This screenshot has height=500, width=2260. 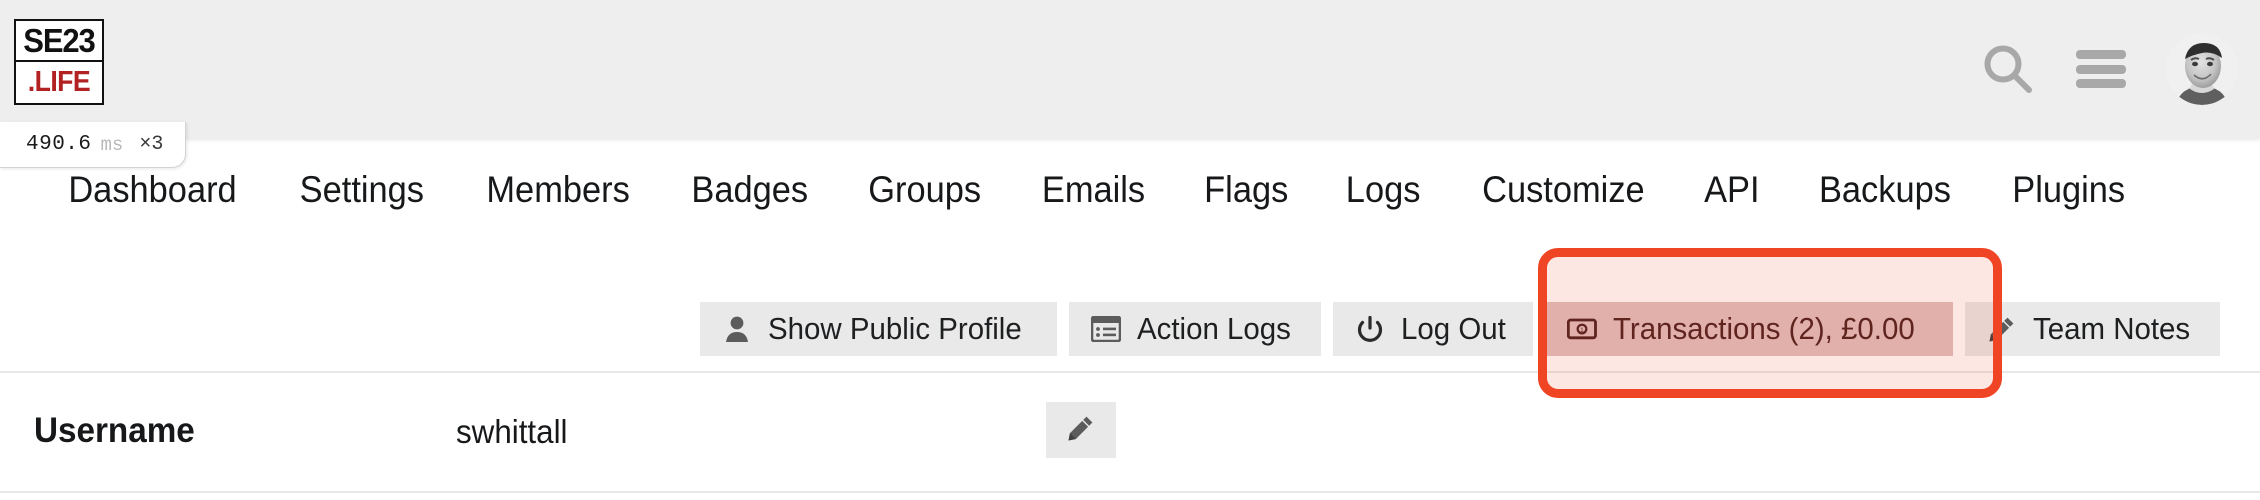 What do you see at coordinates (1885, 190) in the screenshot?
I see `nav-item-backups: Backups` at bounding box center [1885, 190].